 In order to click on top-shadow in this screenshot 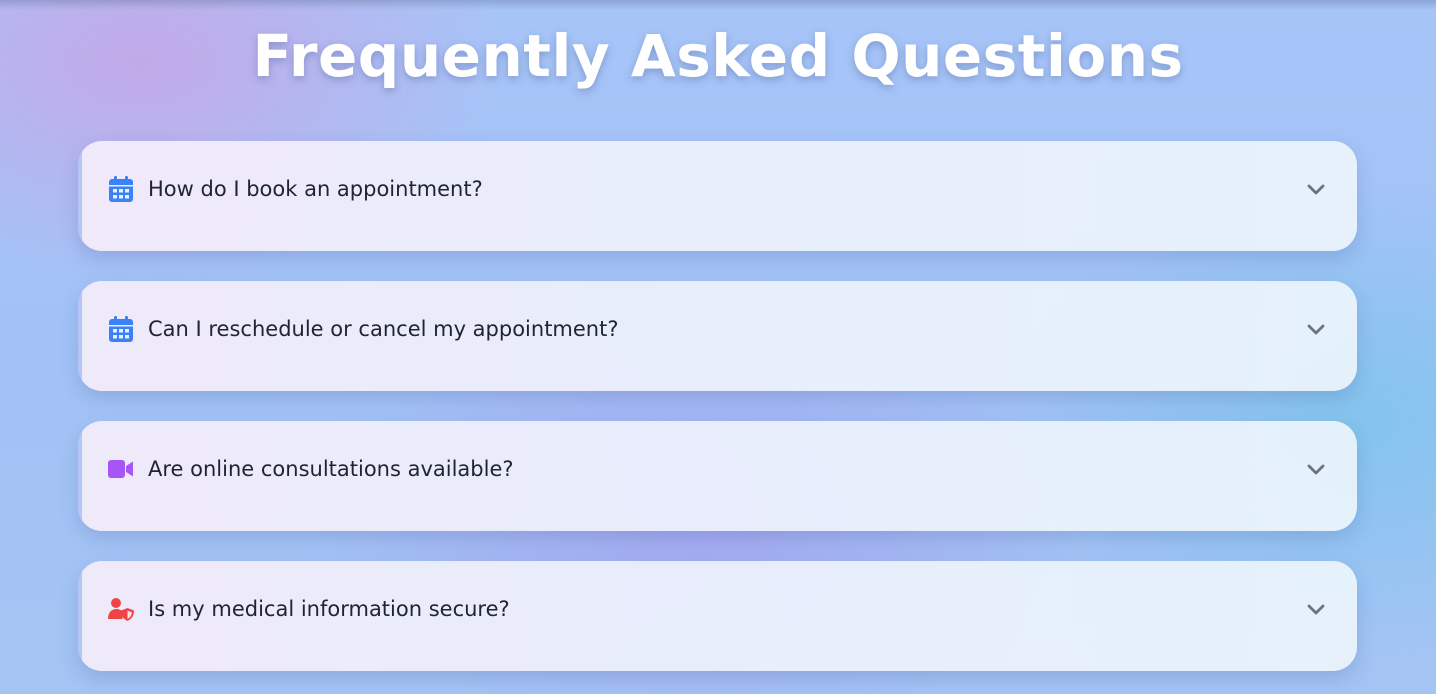, I will do `click(718, 5)`.